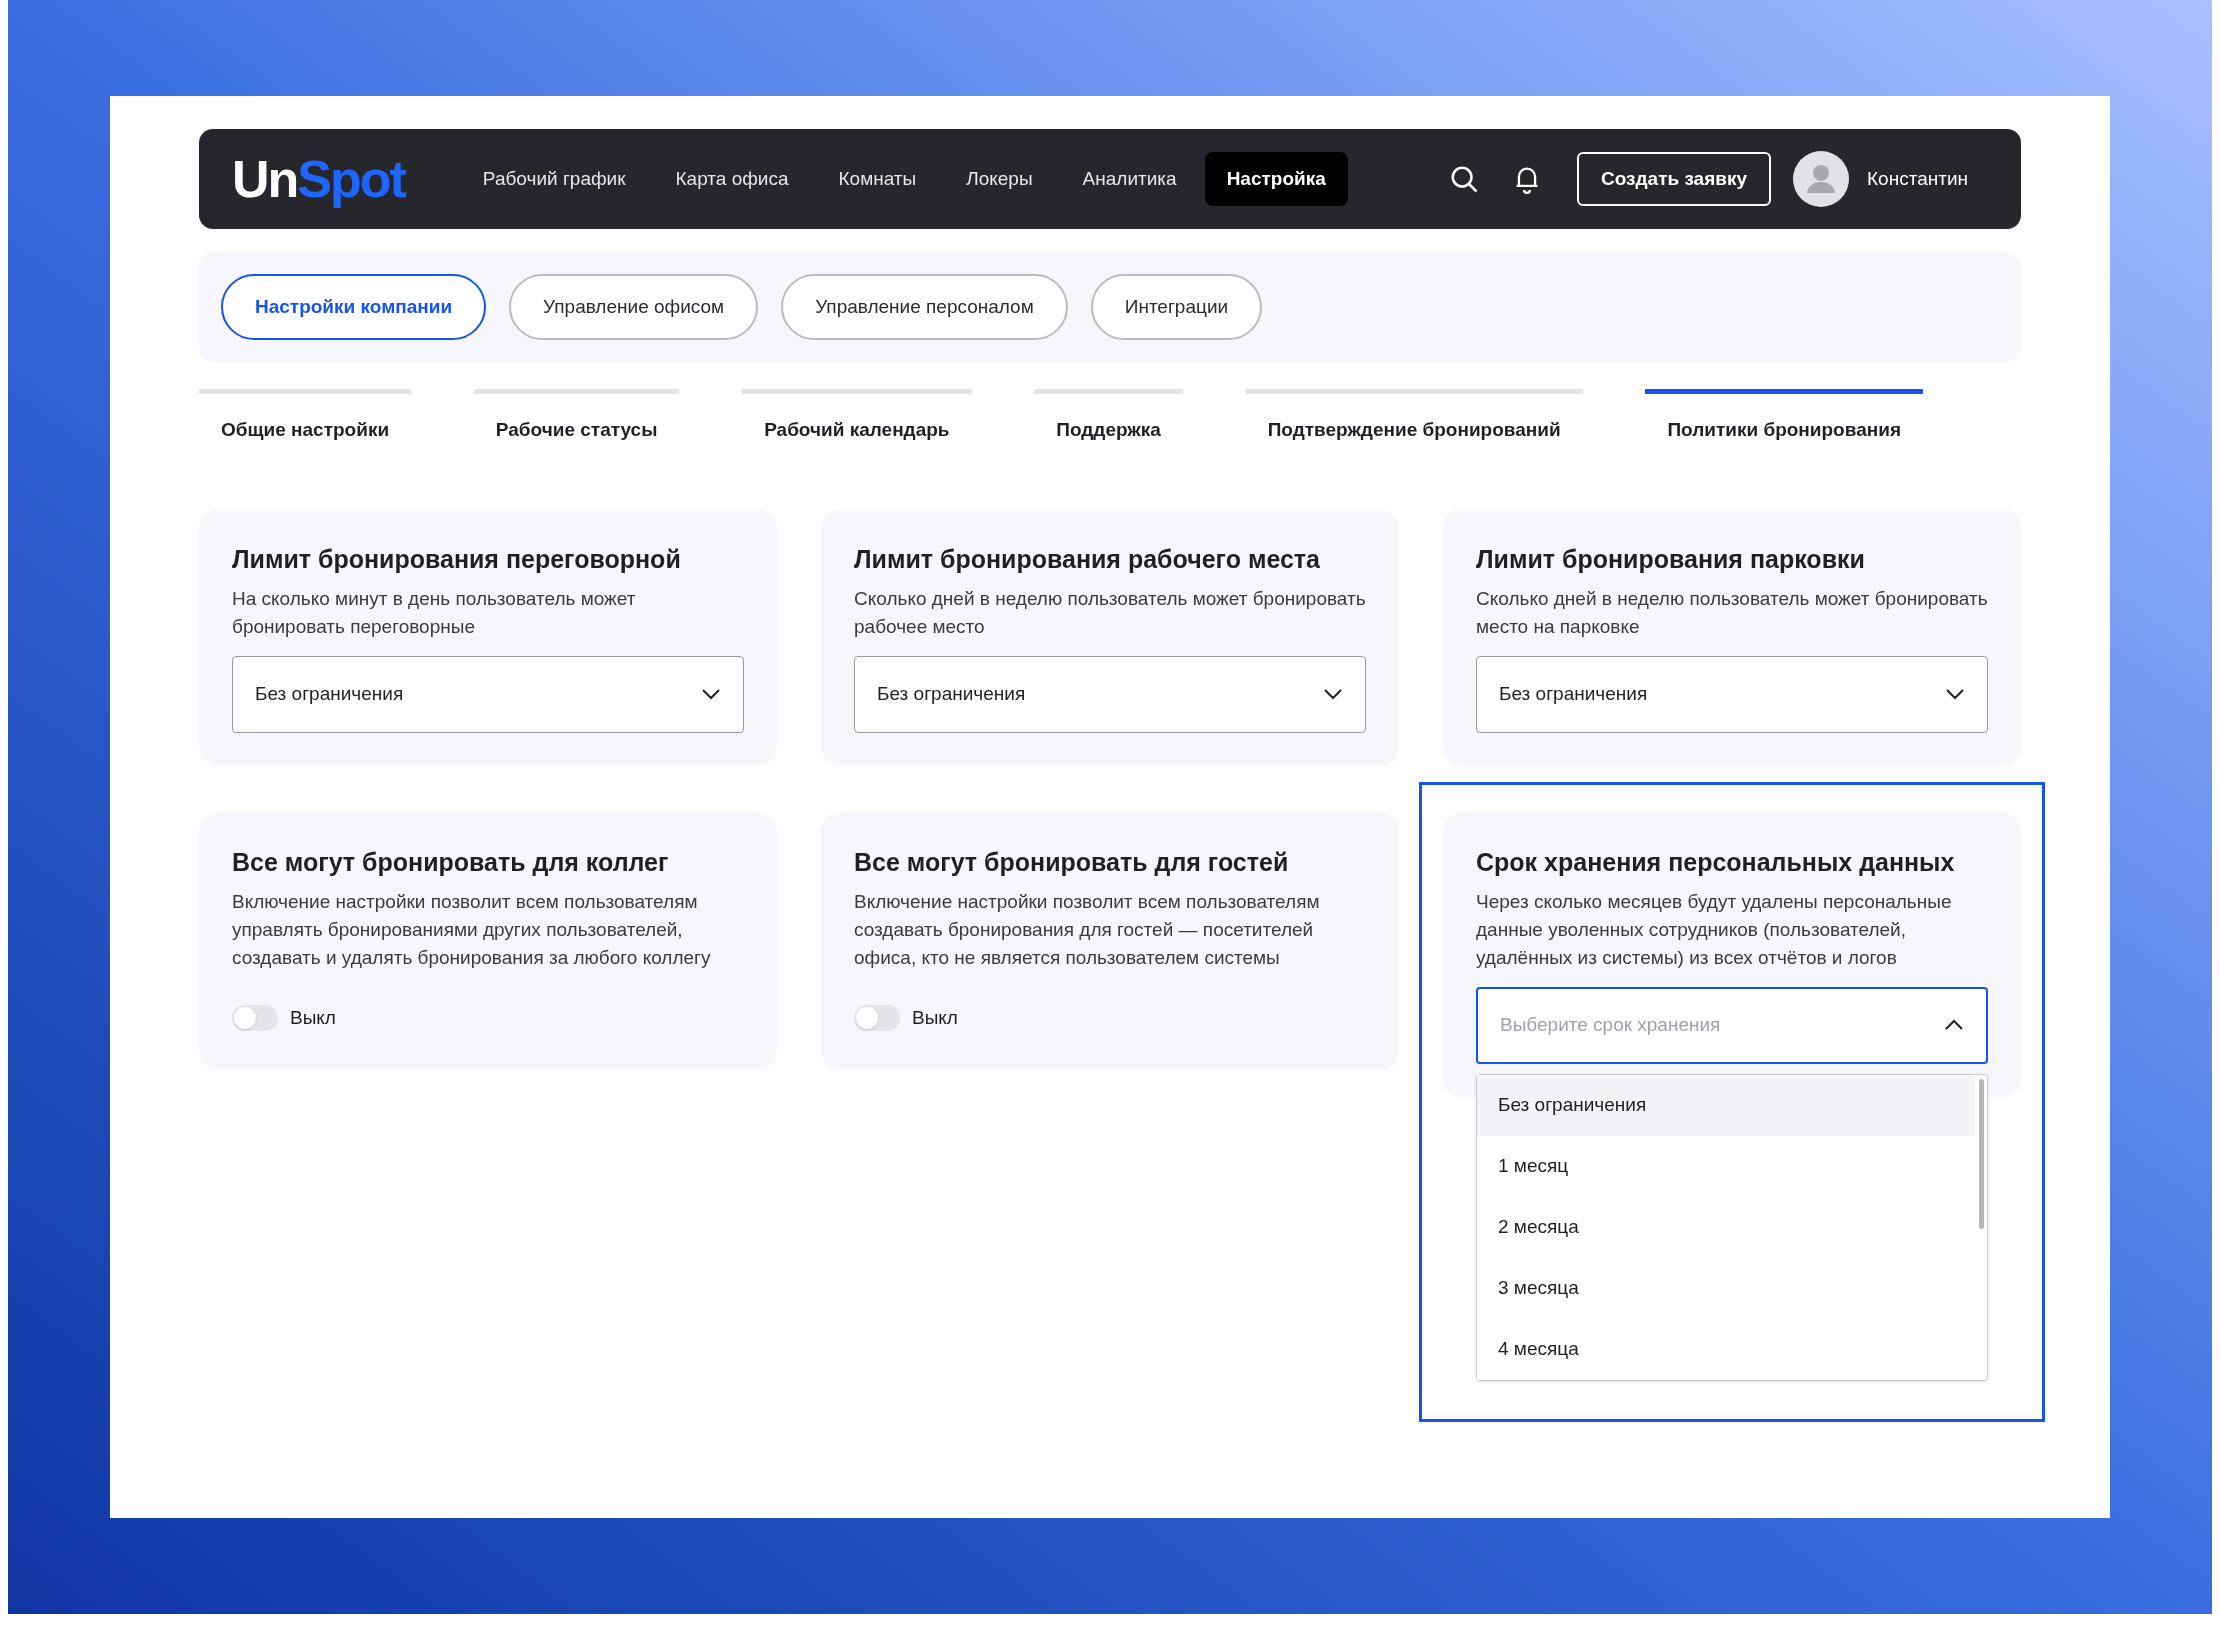 The image size is (2220, 1630). What do you see at coordinates (732, 179) in the screenshot?
I see `nav-item: Карта офиса` at bounding box center [732, 179].